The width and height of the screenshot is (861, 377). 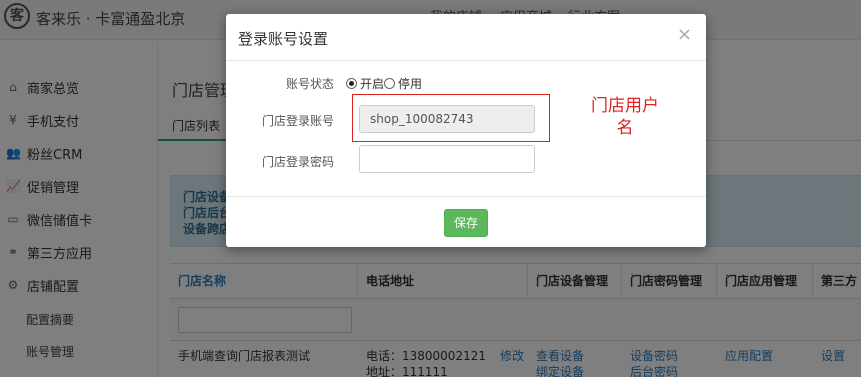 I want to click on store-account-label: 门店登录账号, so click(x=297, y=121).